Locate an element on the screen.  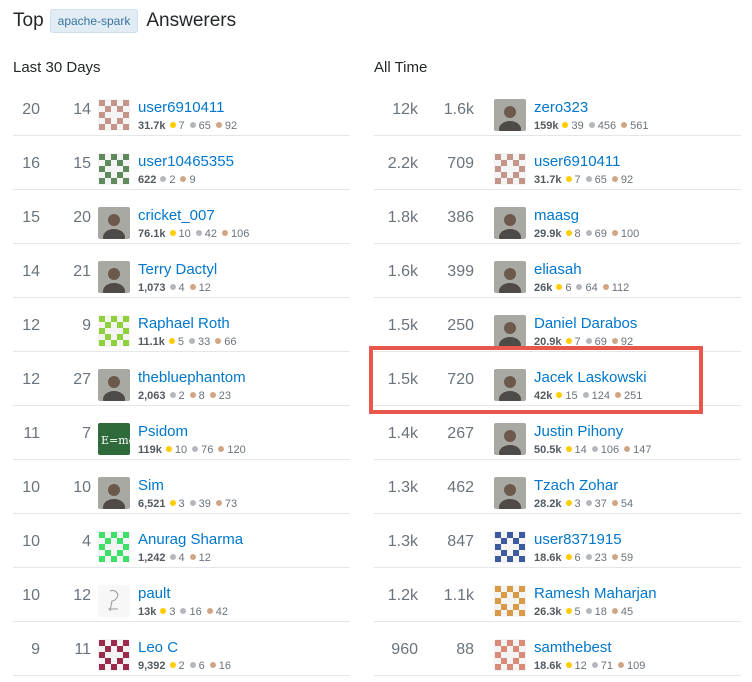
answer-score: 399 is located at coordinates (460, 271).